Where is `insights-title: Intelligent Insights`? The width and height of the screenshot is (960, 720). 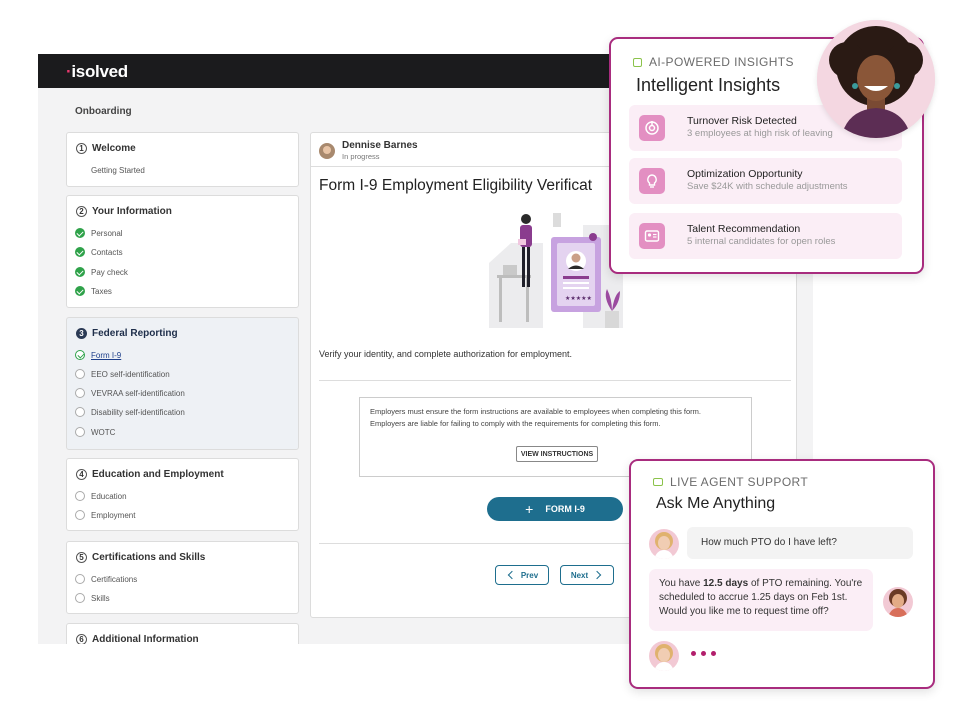 insights-title: Intelligent Insights is located at coordinates (708, 85).